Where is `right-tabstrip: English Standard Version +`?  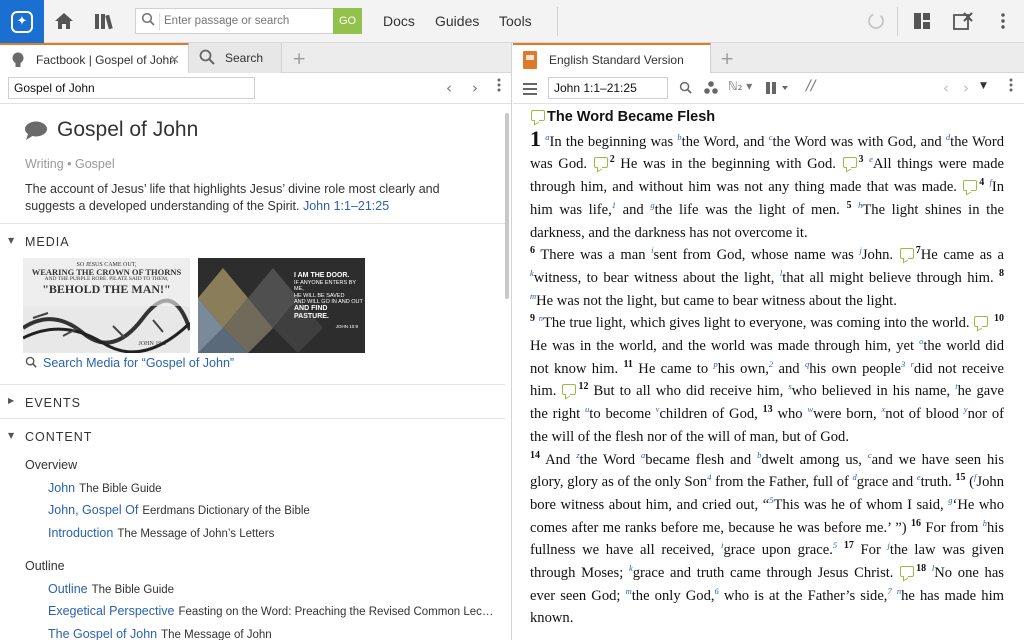
right-tabstrip: English Standard Version + is located at coordinates (768, 58).